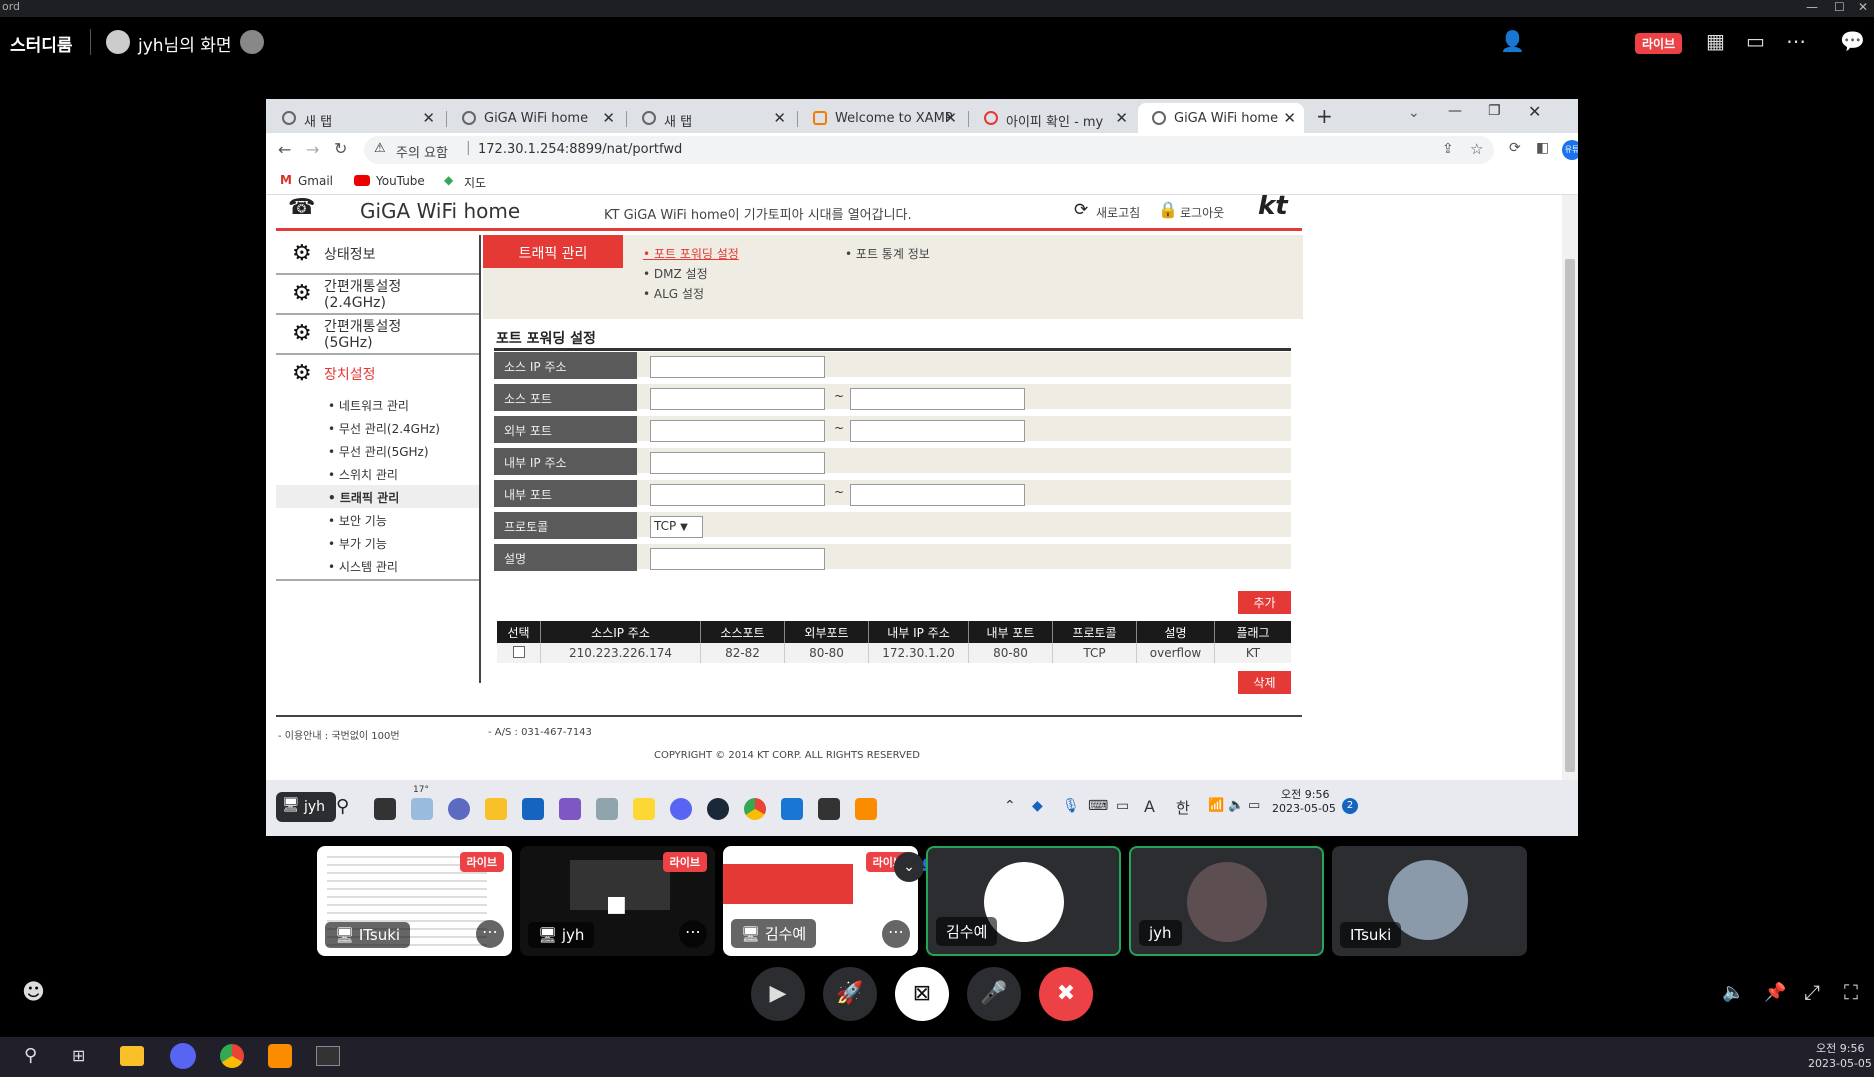 The width and height of the screenshot is (1874, 1077). Describe the element at coordinates (617, 901) in the screenshot. I see `participant-tile: ■ 라이브 🖥 jyh ⋯` at that location.